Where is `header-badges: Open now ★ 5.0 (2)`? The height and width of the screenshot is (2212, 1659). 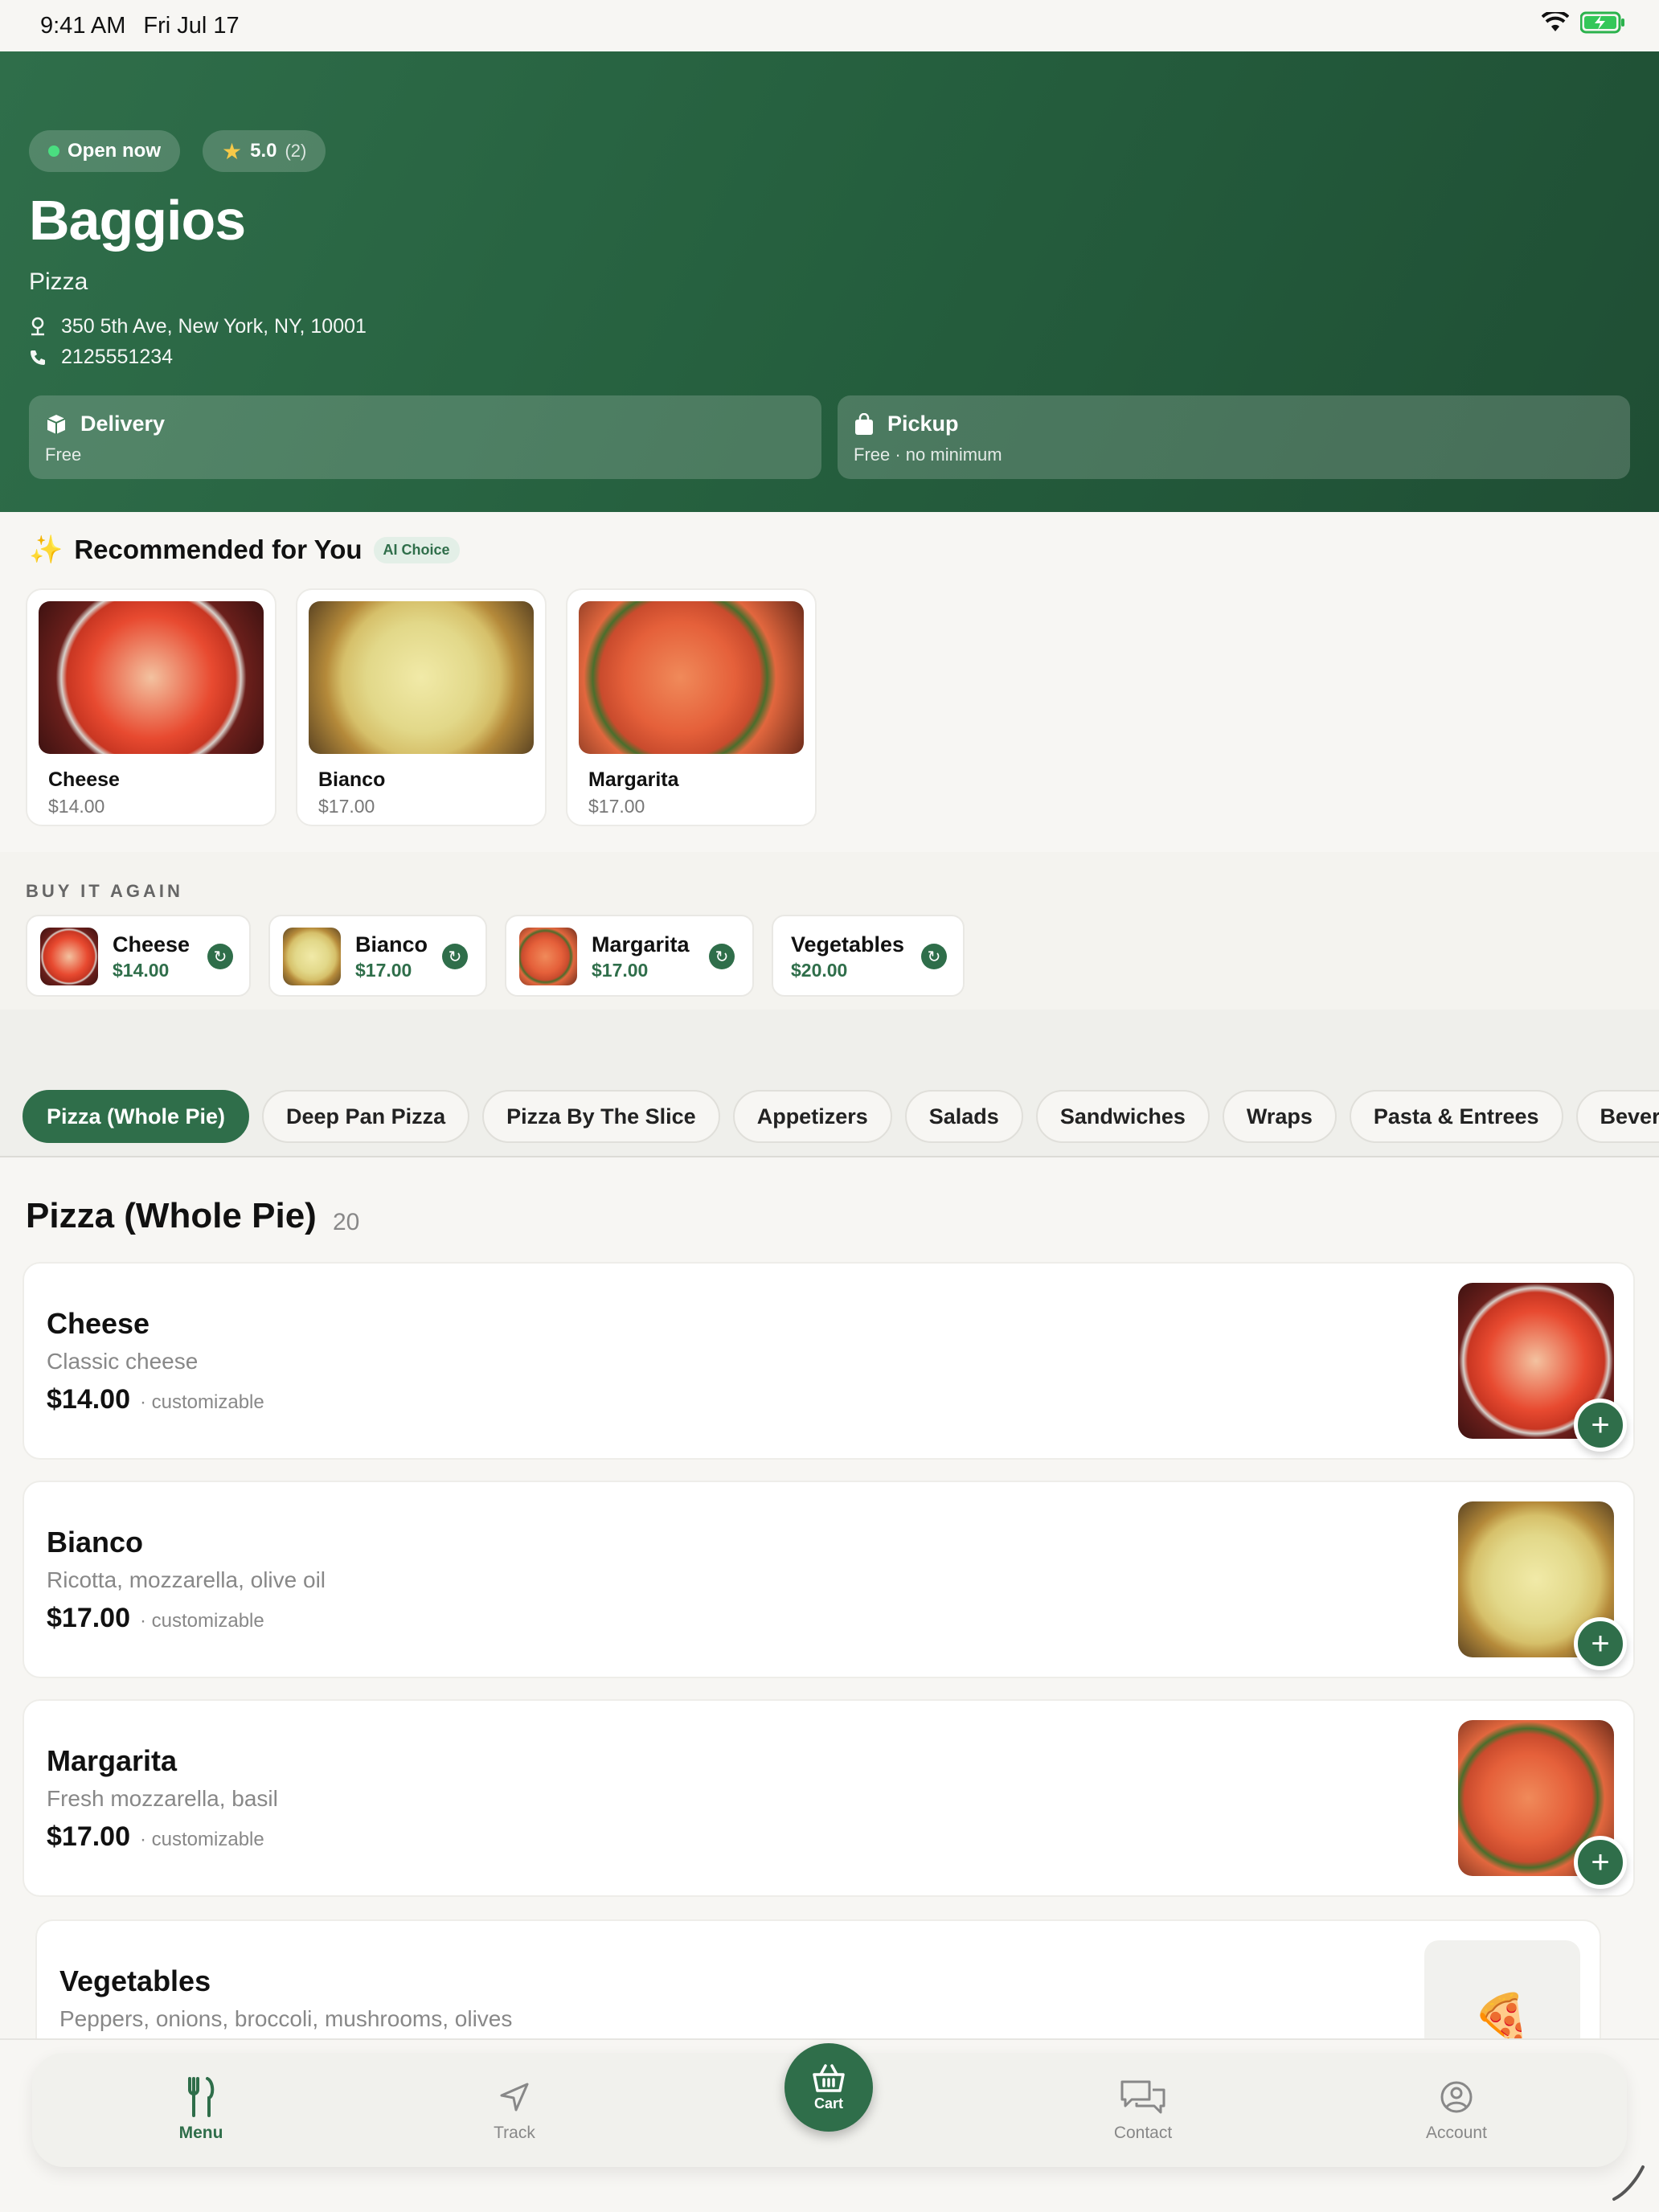 header-badges: Open now ★ 5.0 (2) is located at coordinates (177, 151).